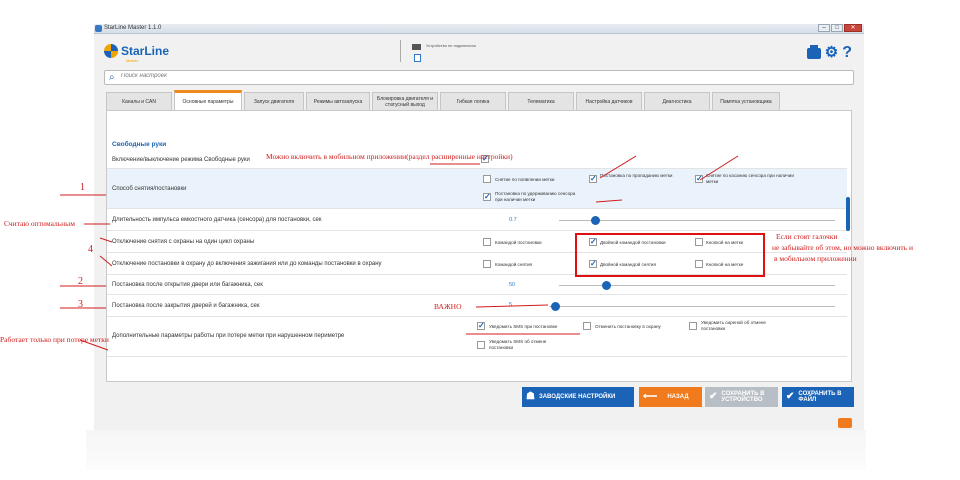 The height and width of the screenshot is (480, 960). What do you see at coordinates (149, 189) in the screenshot?
I see `row-label: Способ снятия/постановки` at bounding box center [149, 189].